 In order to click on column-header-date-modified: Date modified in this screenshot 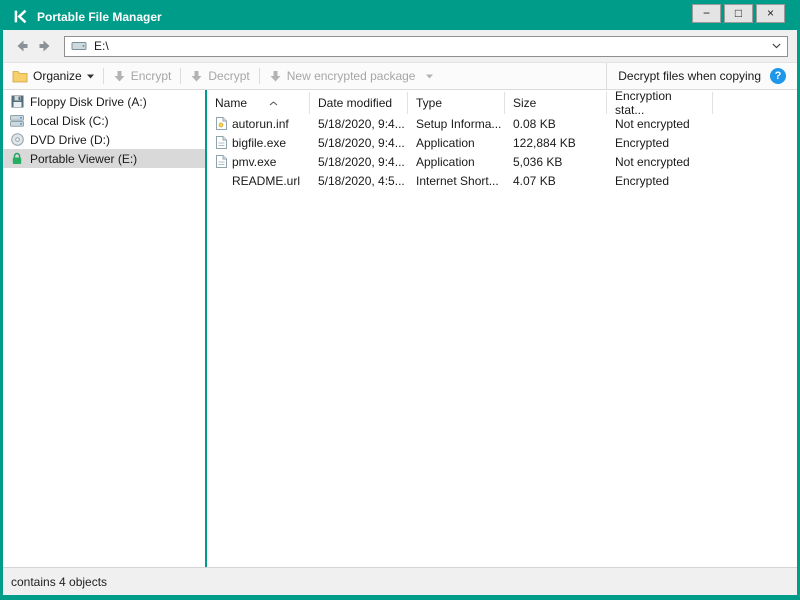, I will do `click(359, 103)`.